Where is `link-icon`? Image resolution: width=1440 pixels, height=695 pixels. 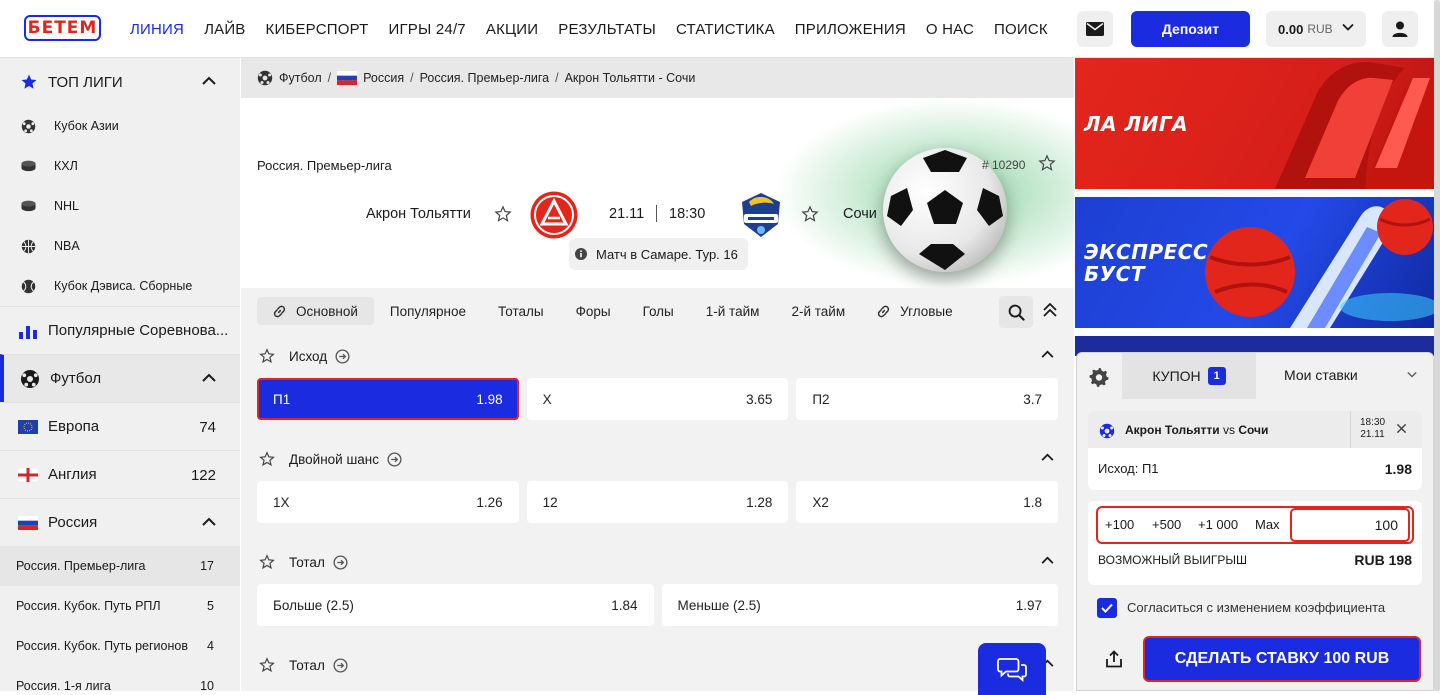 link-icon is located at coordinates (279, 311).